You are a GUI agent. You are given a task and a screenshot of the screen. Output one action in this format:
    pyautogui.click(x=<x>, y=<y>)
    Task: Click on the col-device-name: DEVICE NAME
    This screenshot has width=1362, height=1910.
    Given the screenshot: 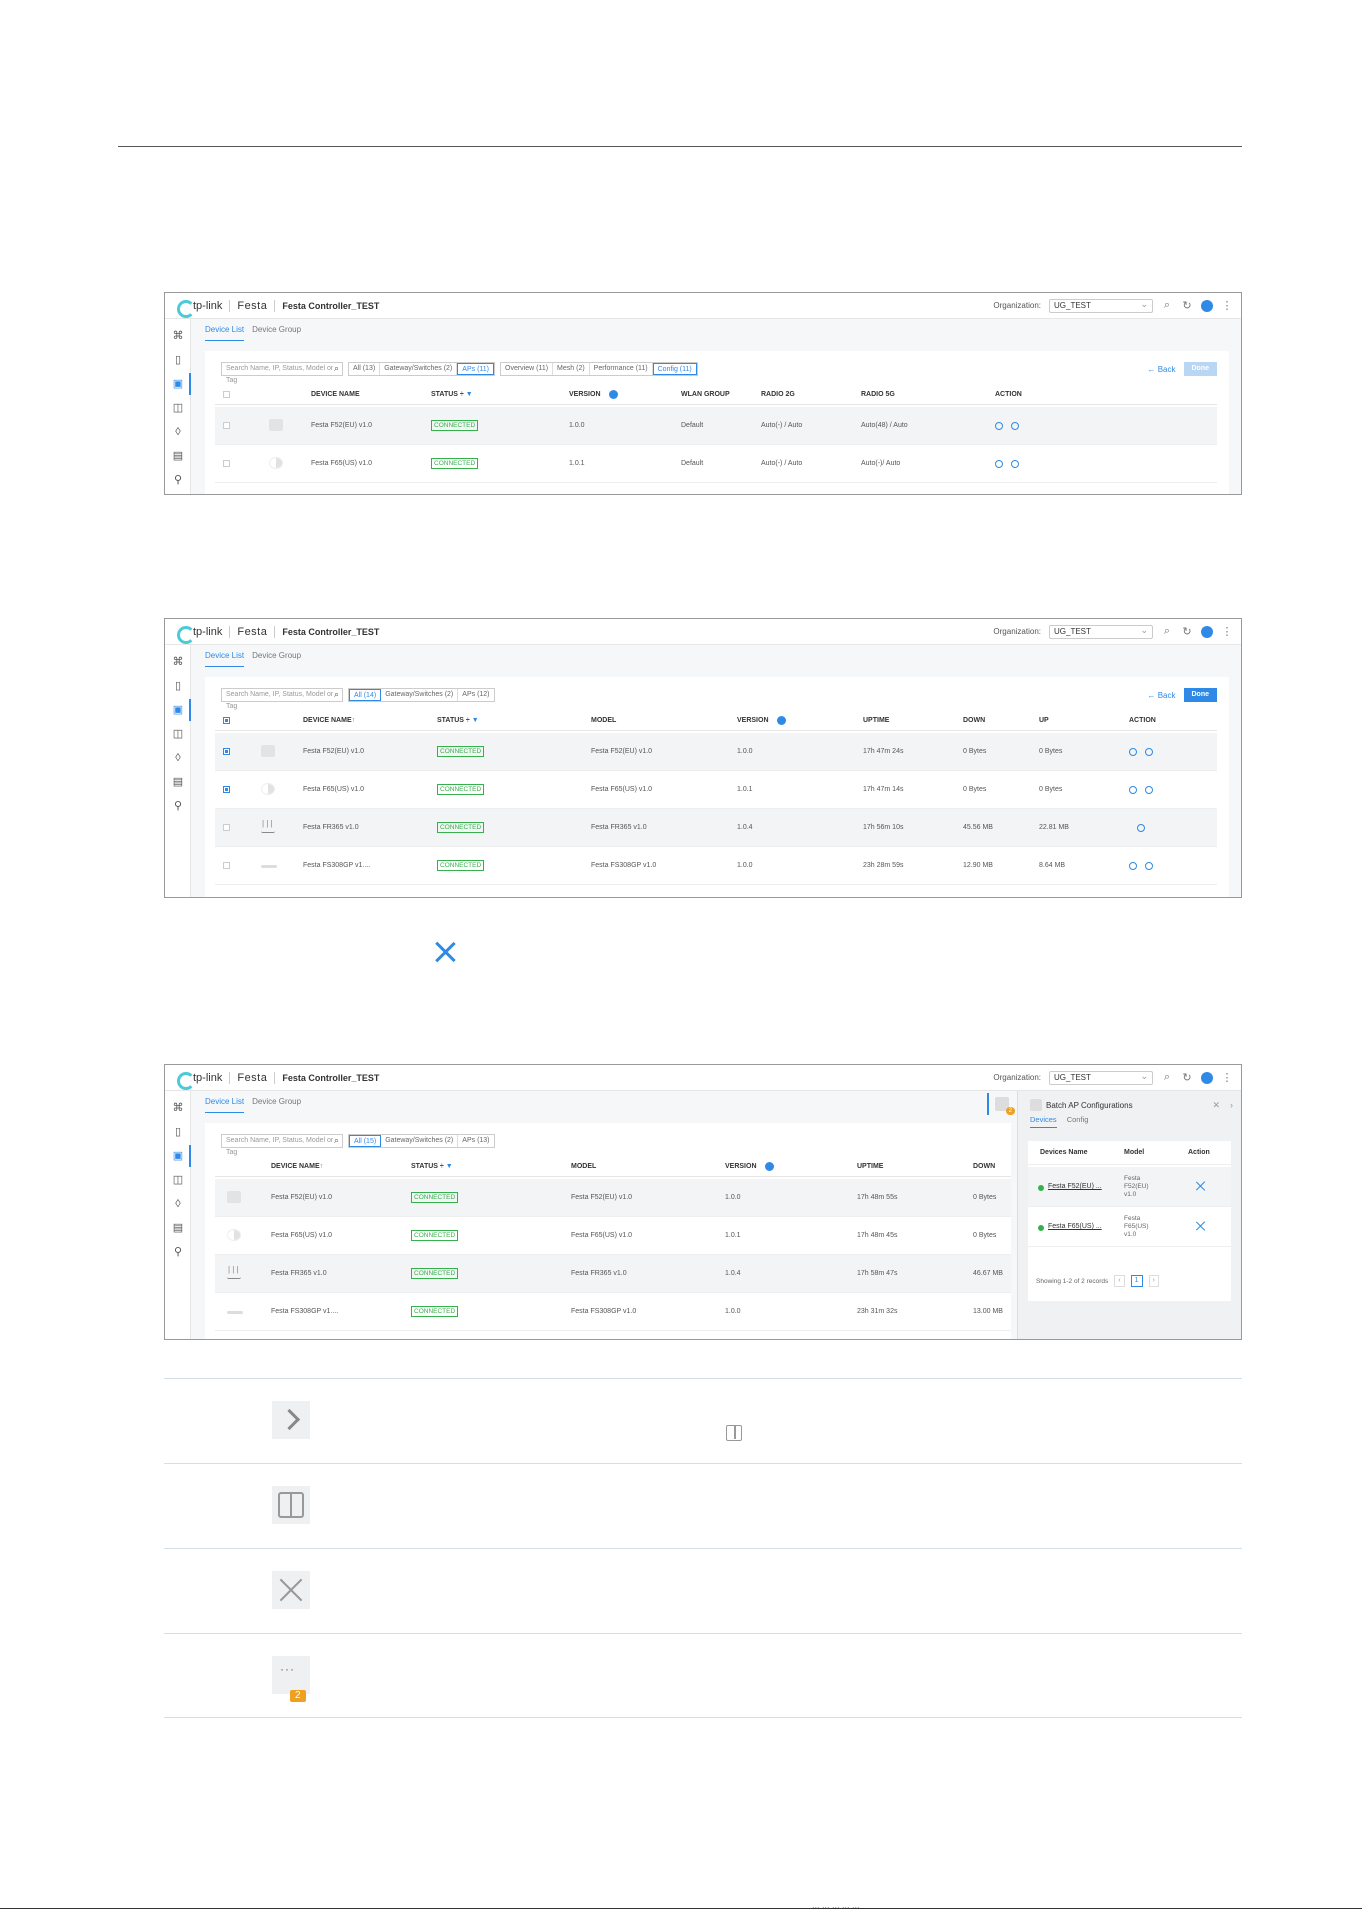 What is the action you would take?
    pyautogui.click(x=335, y=395)
    